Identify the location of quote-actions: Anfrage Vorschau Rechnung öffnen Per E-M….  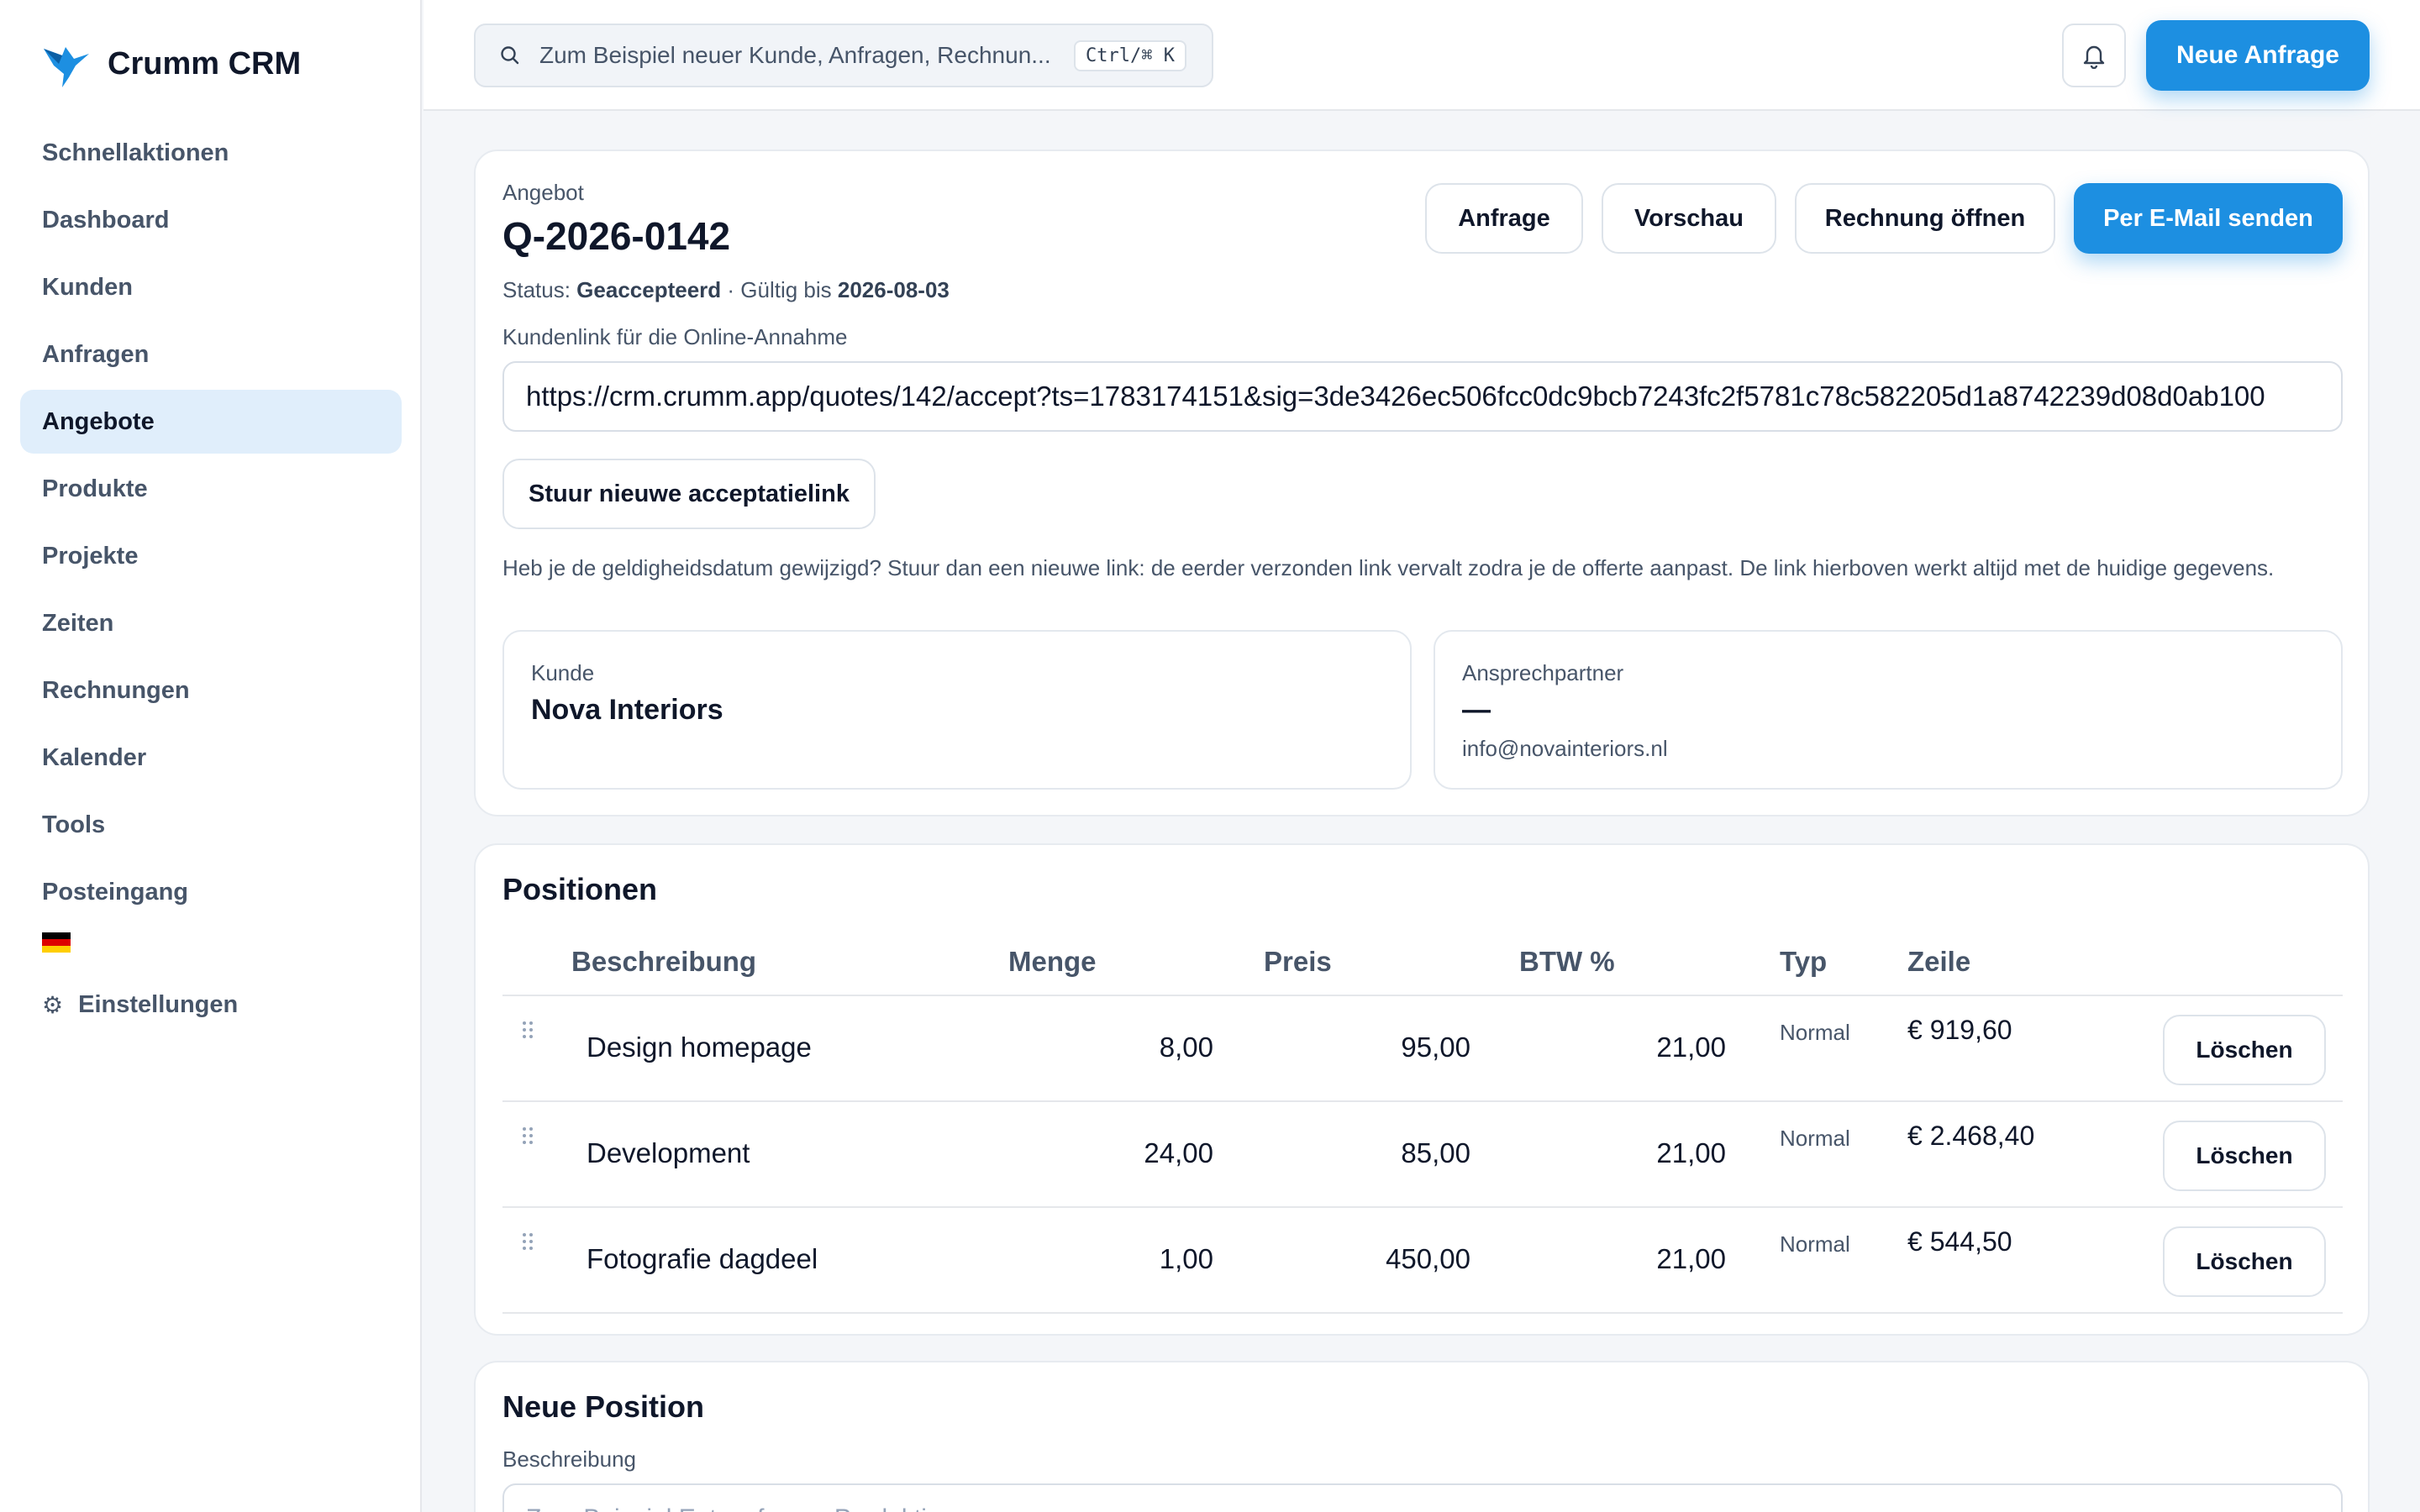
(1875, 218).